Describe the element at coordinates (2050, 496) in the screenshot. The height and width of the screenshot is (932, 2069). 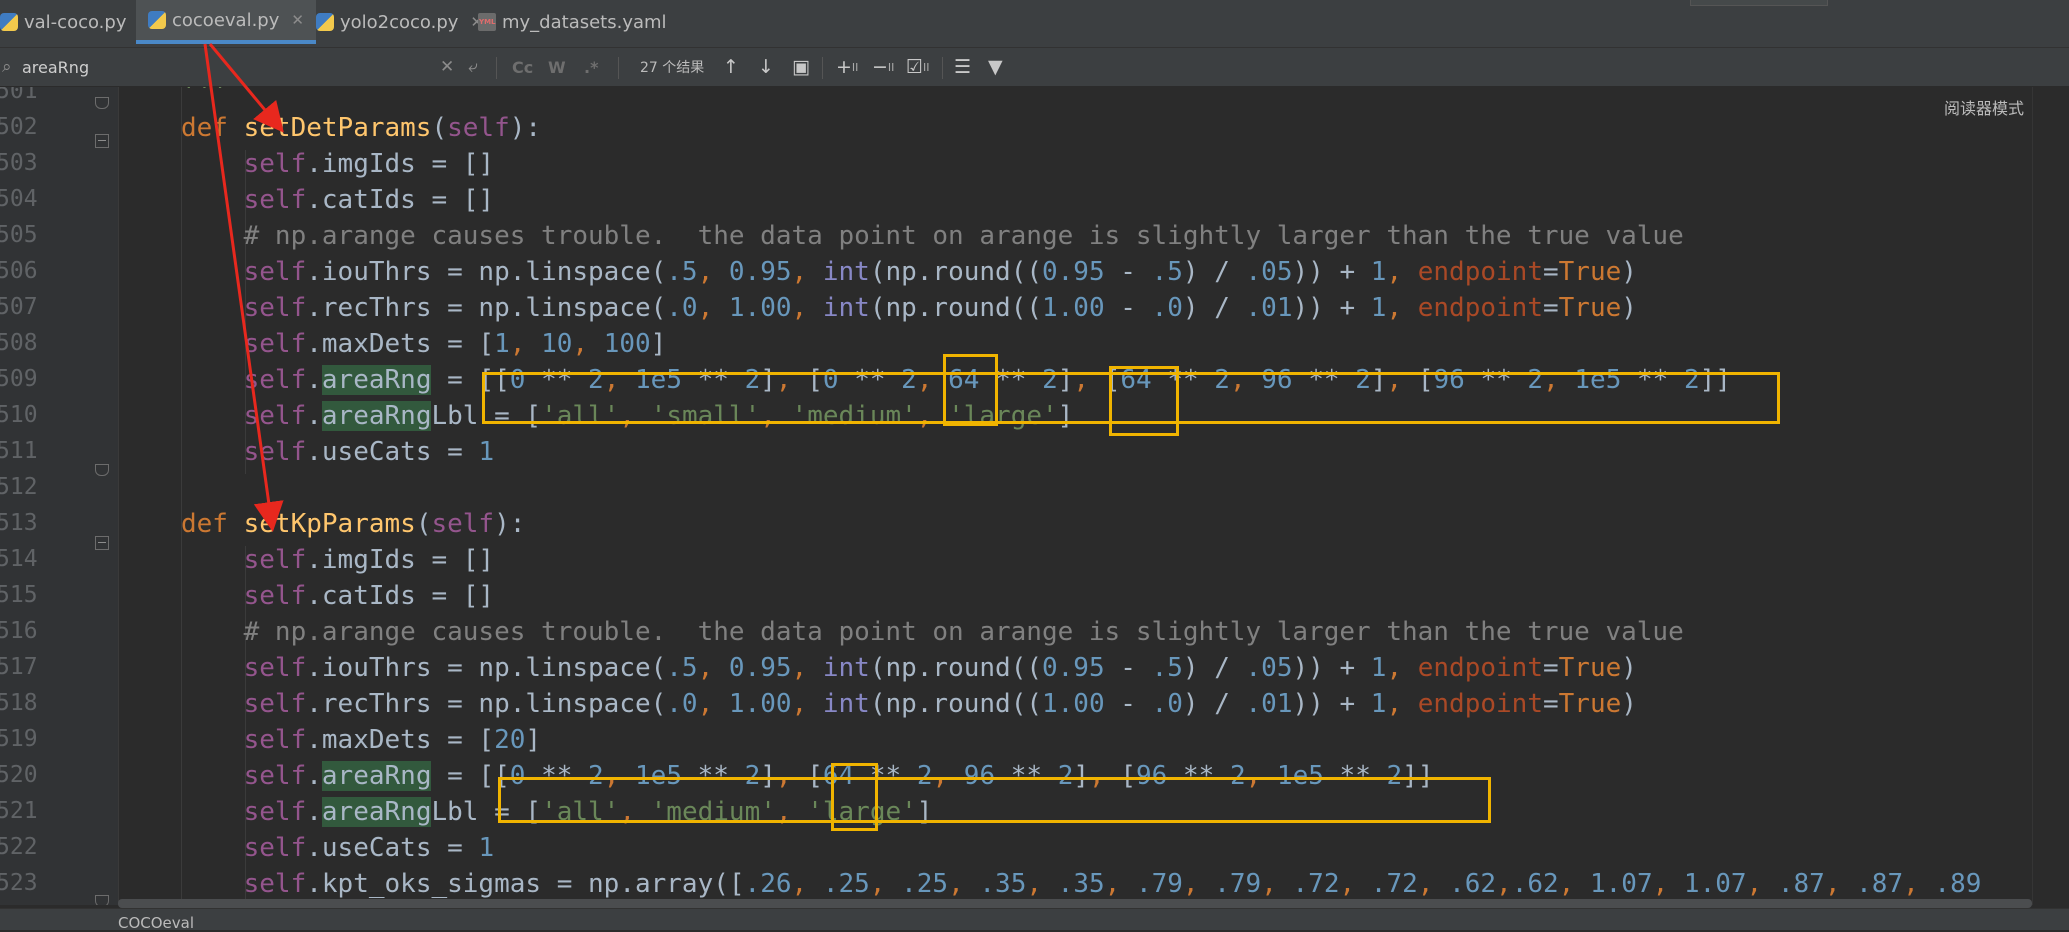
I see `vertical-scrollbar` at that location.